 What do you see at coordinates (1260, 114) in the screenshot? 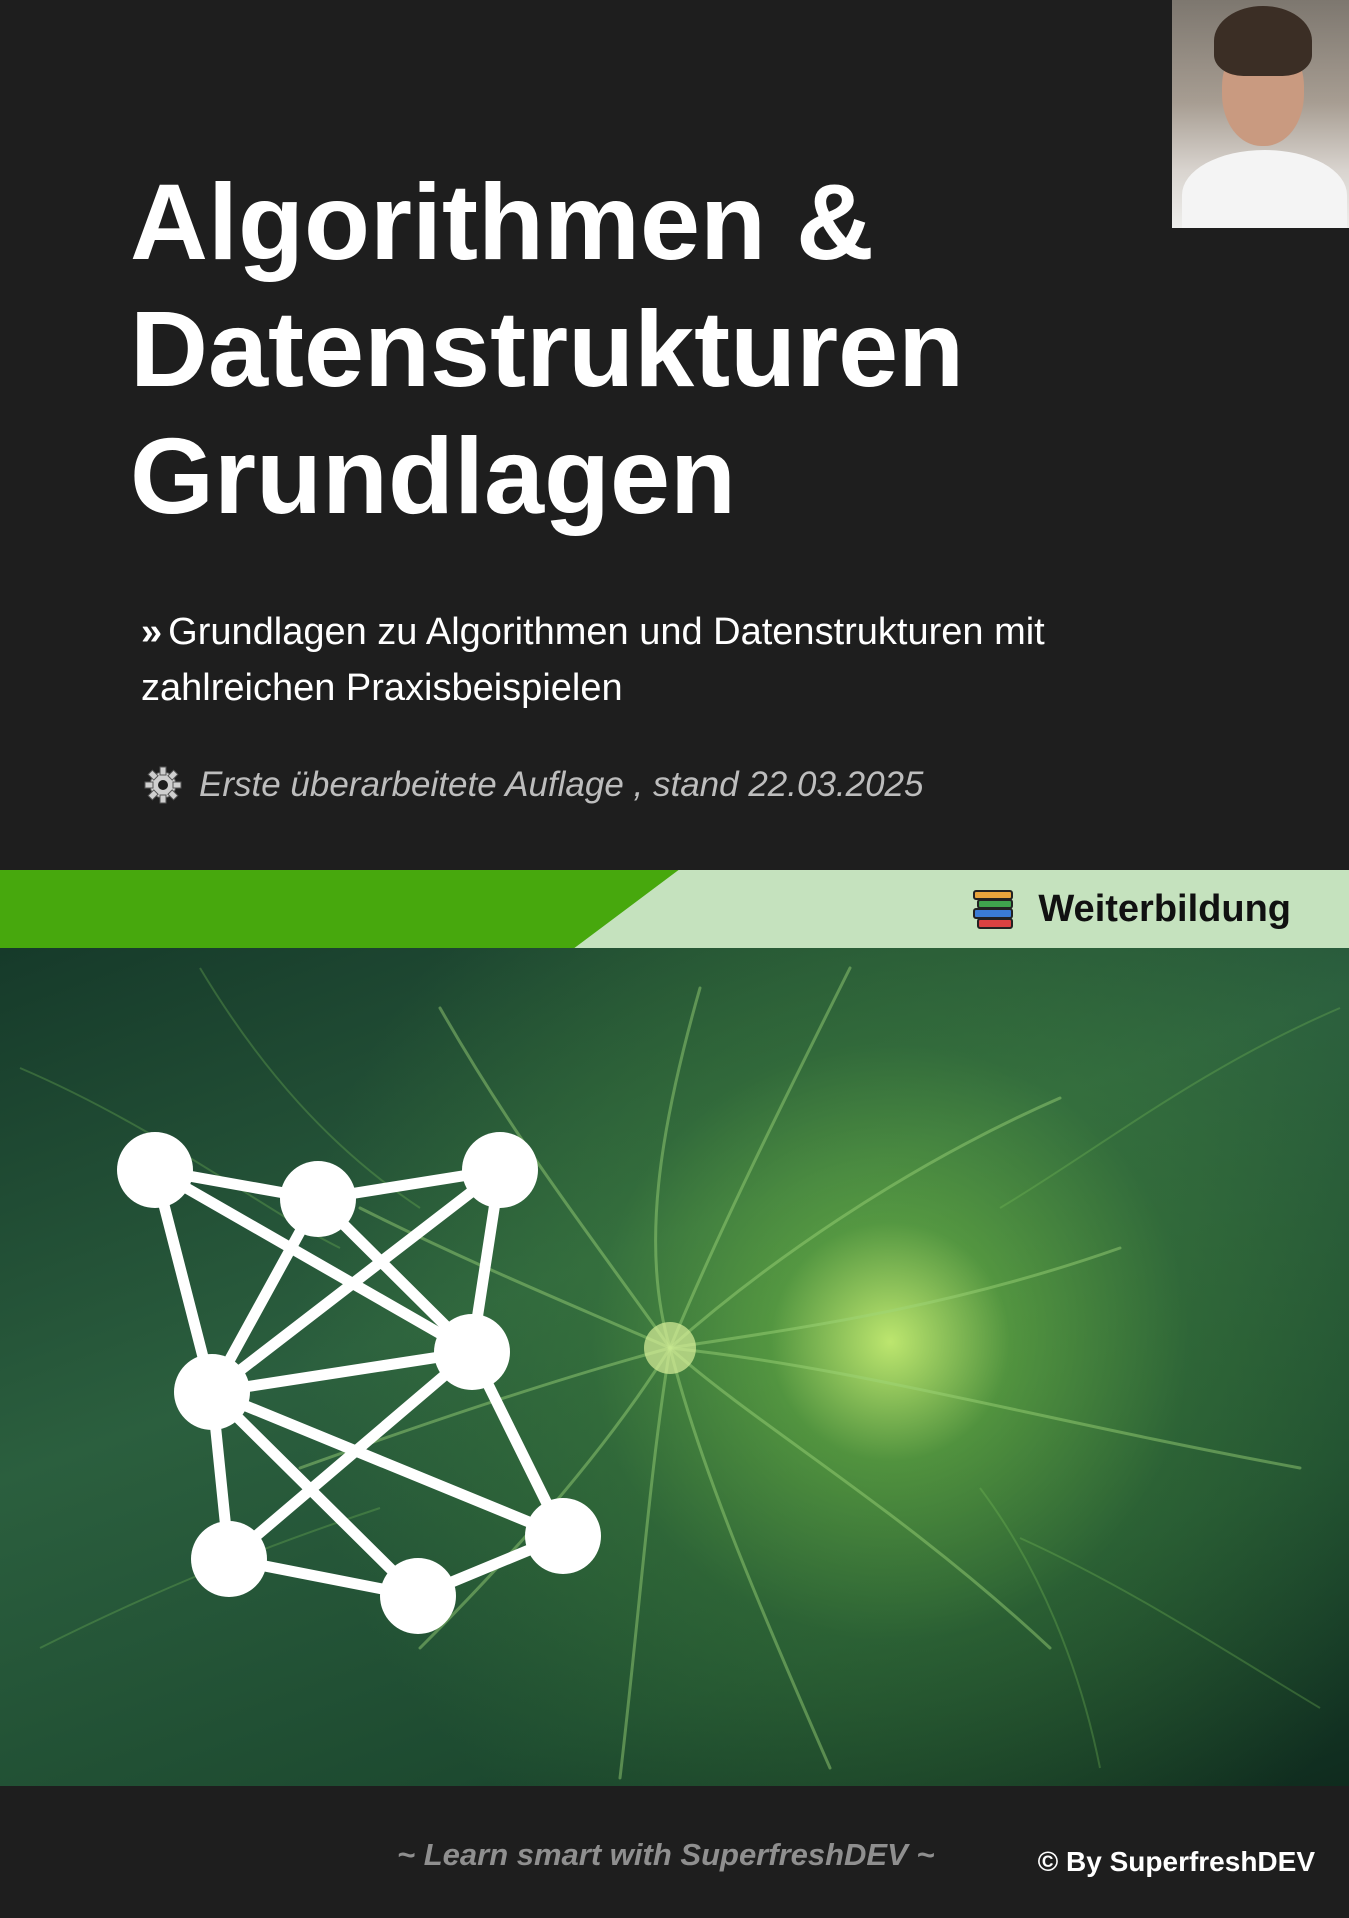
I see `author-photo` at bounding box center [1260, 114].